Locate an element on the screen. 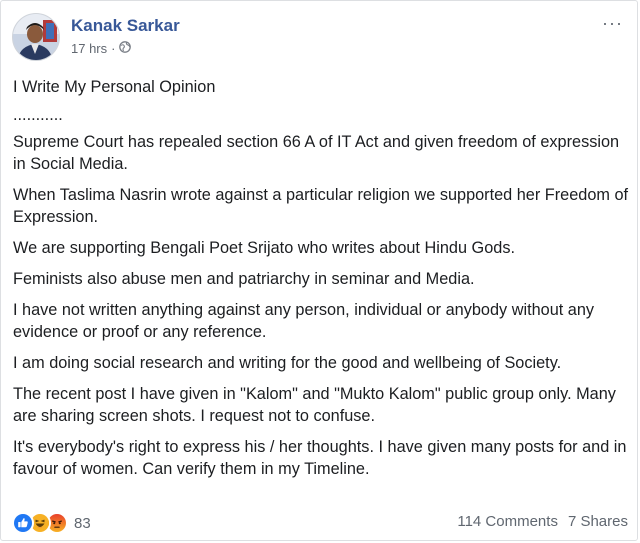 Image resolution: width=640 pixels, height=543 pixels. ellipsis-icon: ··· is located at coordinates (612, 23).